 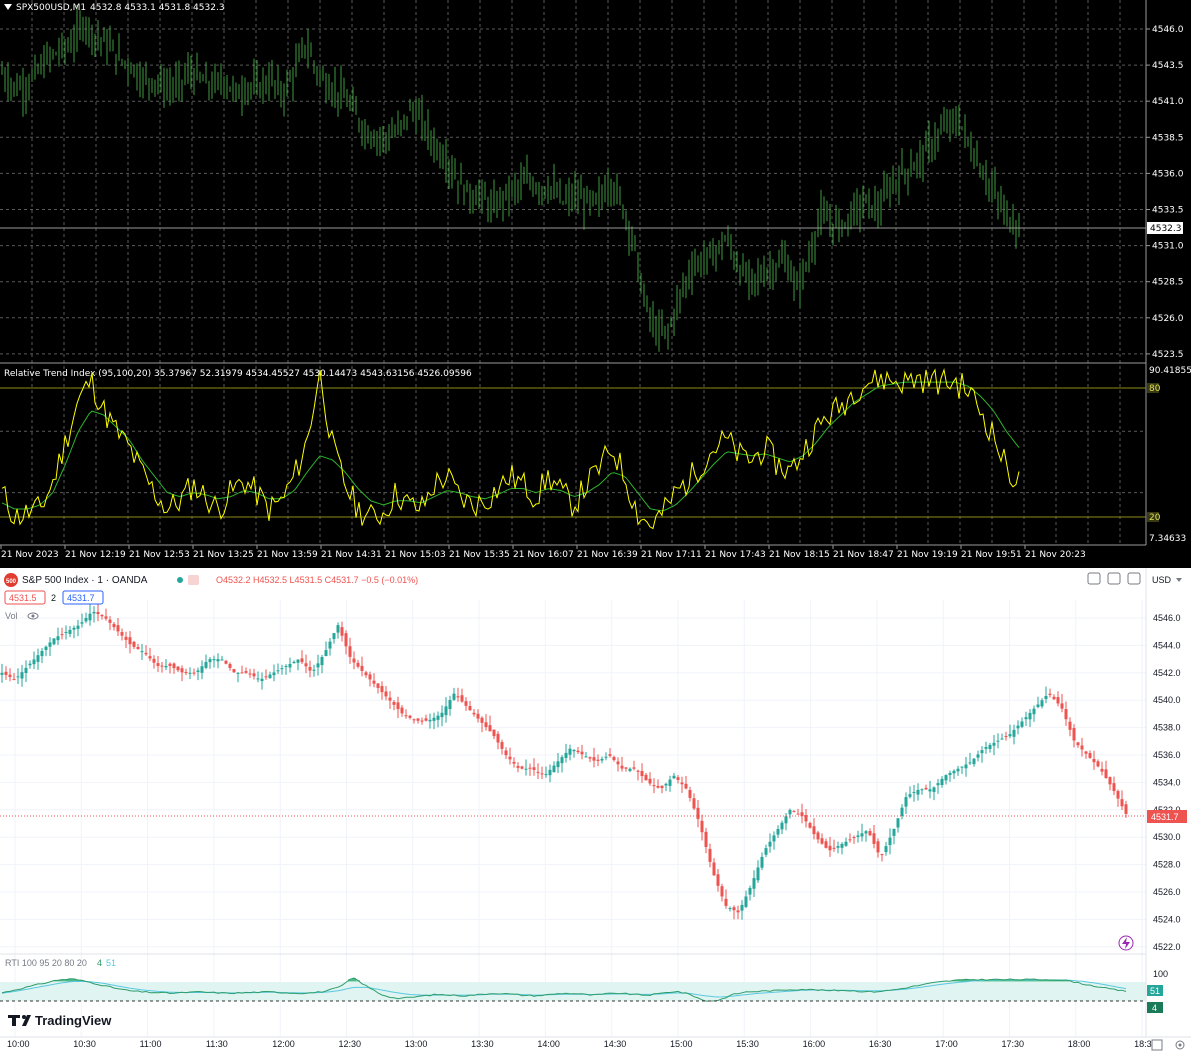 What do you see at coordinates (1168, 174) in the screenshot?
I see `mt-price-label: 4536.0` at bounding box center [1168, 174].